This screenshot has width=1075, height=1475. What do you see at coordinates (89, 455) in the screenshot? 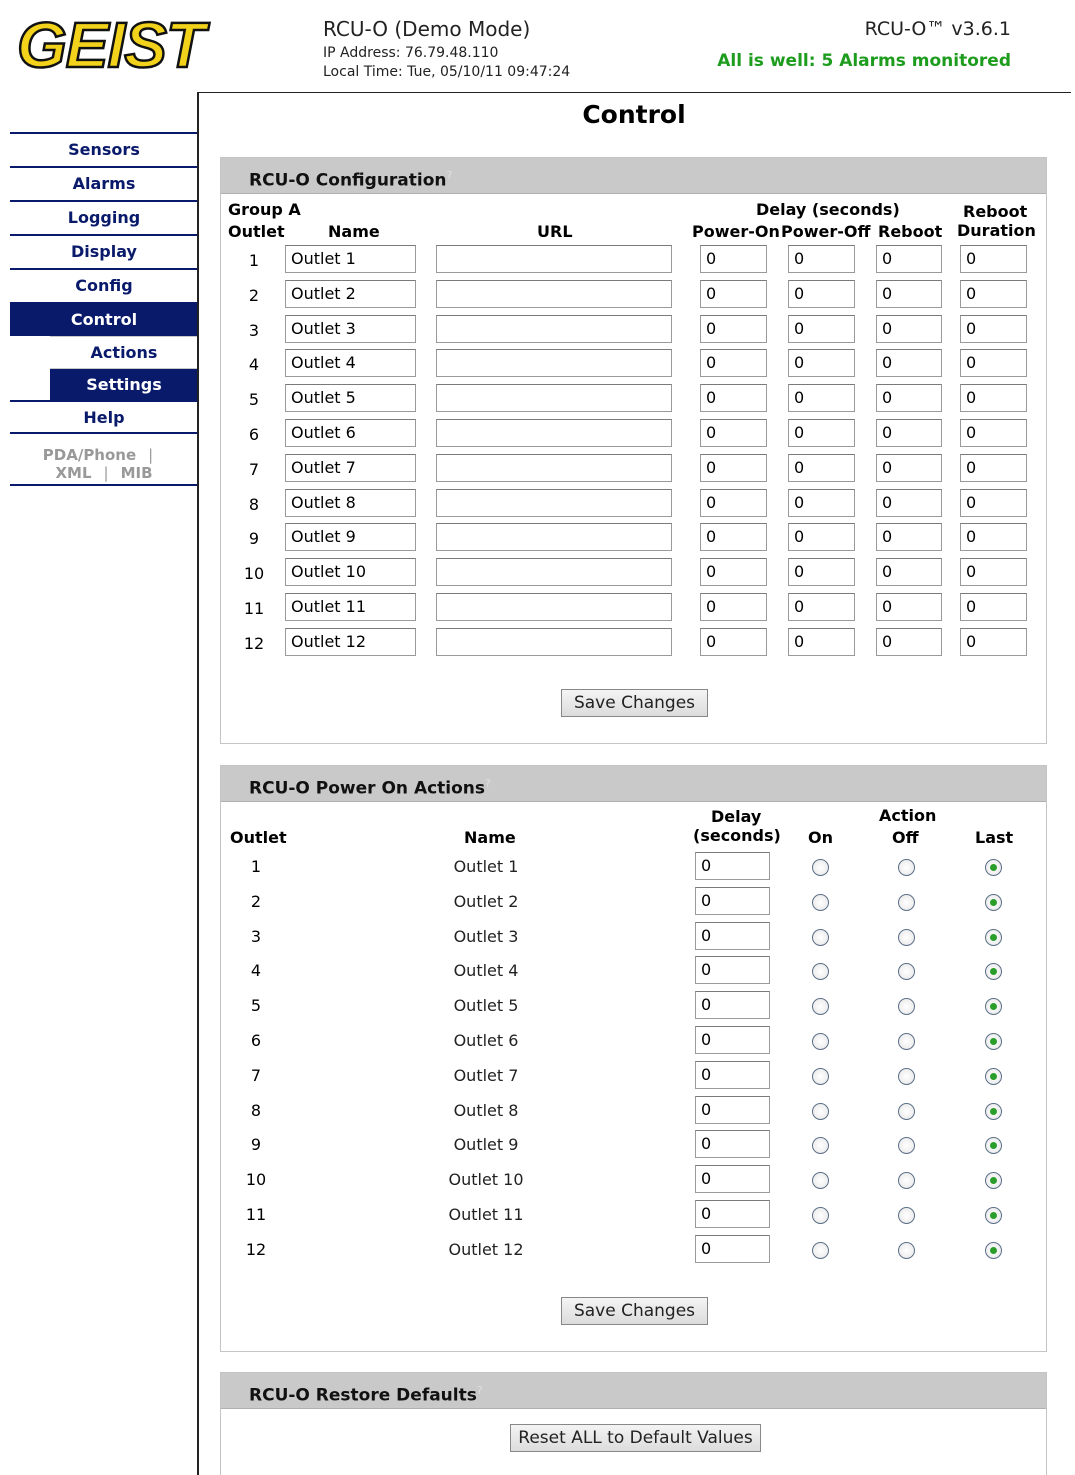
I see `pda-phone-link: PDA/Phone` at bounding box center [89, 455].